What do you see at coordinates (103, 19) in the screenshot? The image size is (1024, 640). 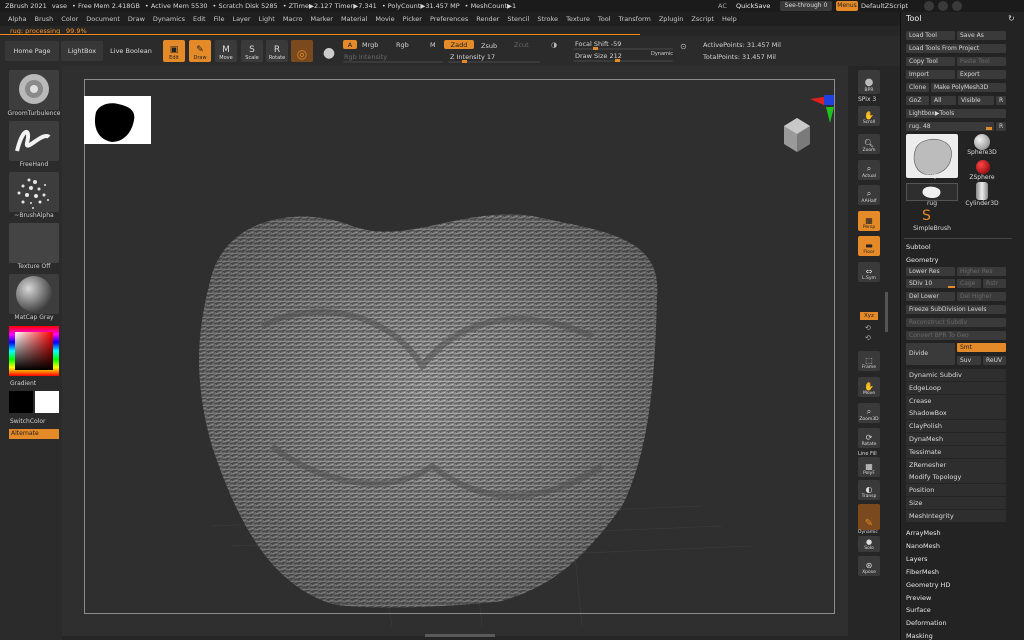 I see `menu-document: Document` at bounding box center [103, 19].